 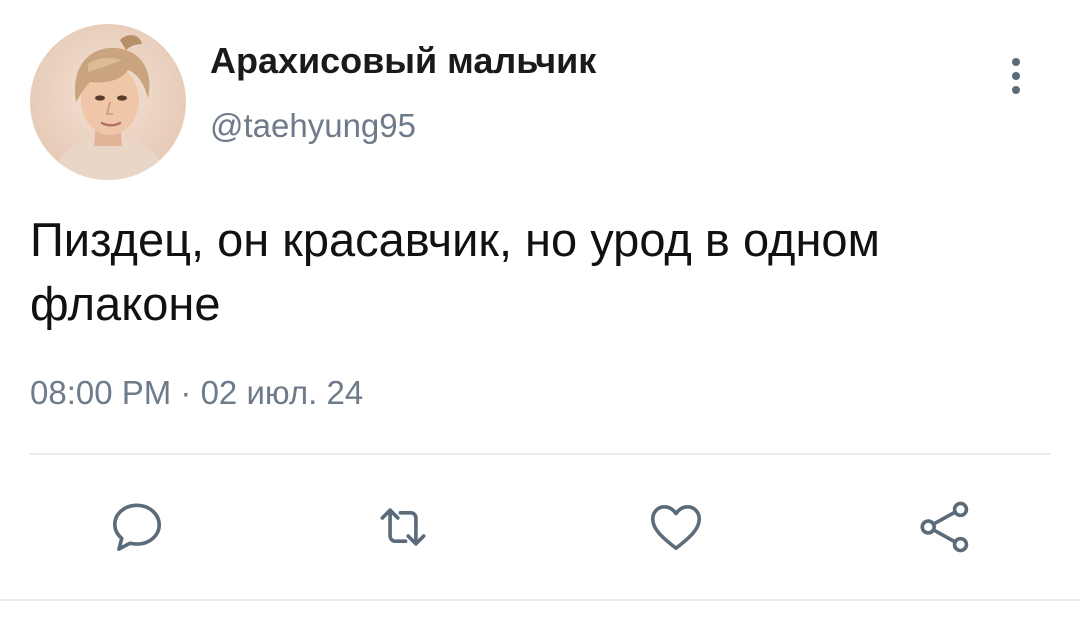 I want to click on heart-icon, so click(x=676, y=527).